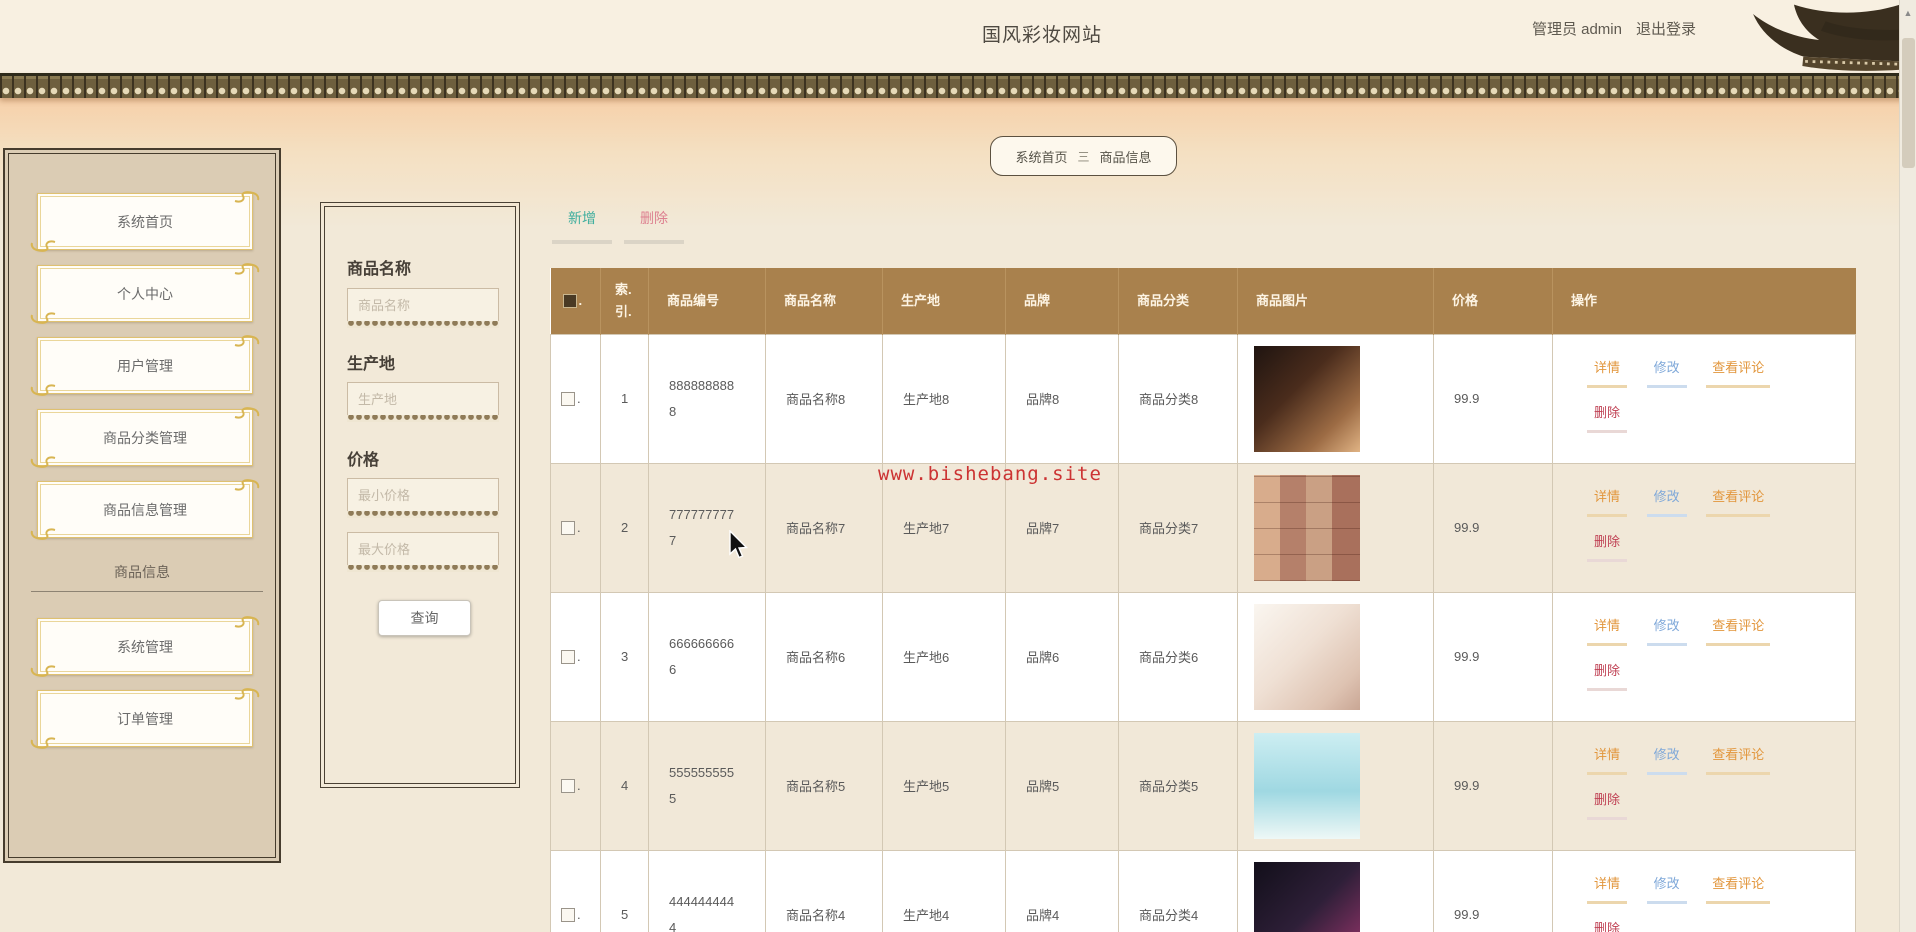 The height and width of the screenshot is (932, 1916). What do you see at coordinates (1908, 103) in the screenshot?
I see `scrollbar-thumb` at bounding box center [1908, 103].